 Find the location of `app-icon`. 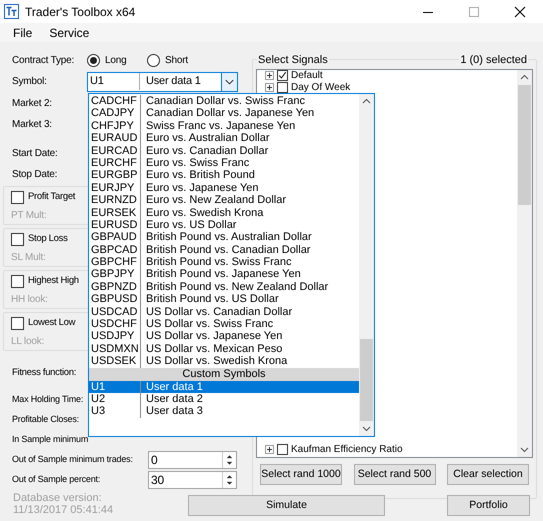

app-icon is located at coordinates (11, 11).